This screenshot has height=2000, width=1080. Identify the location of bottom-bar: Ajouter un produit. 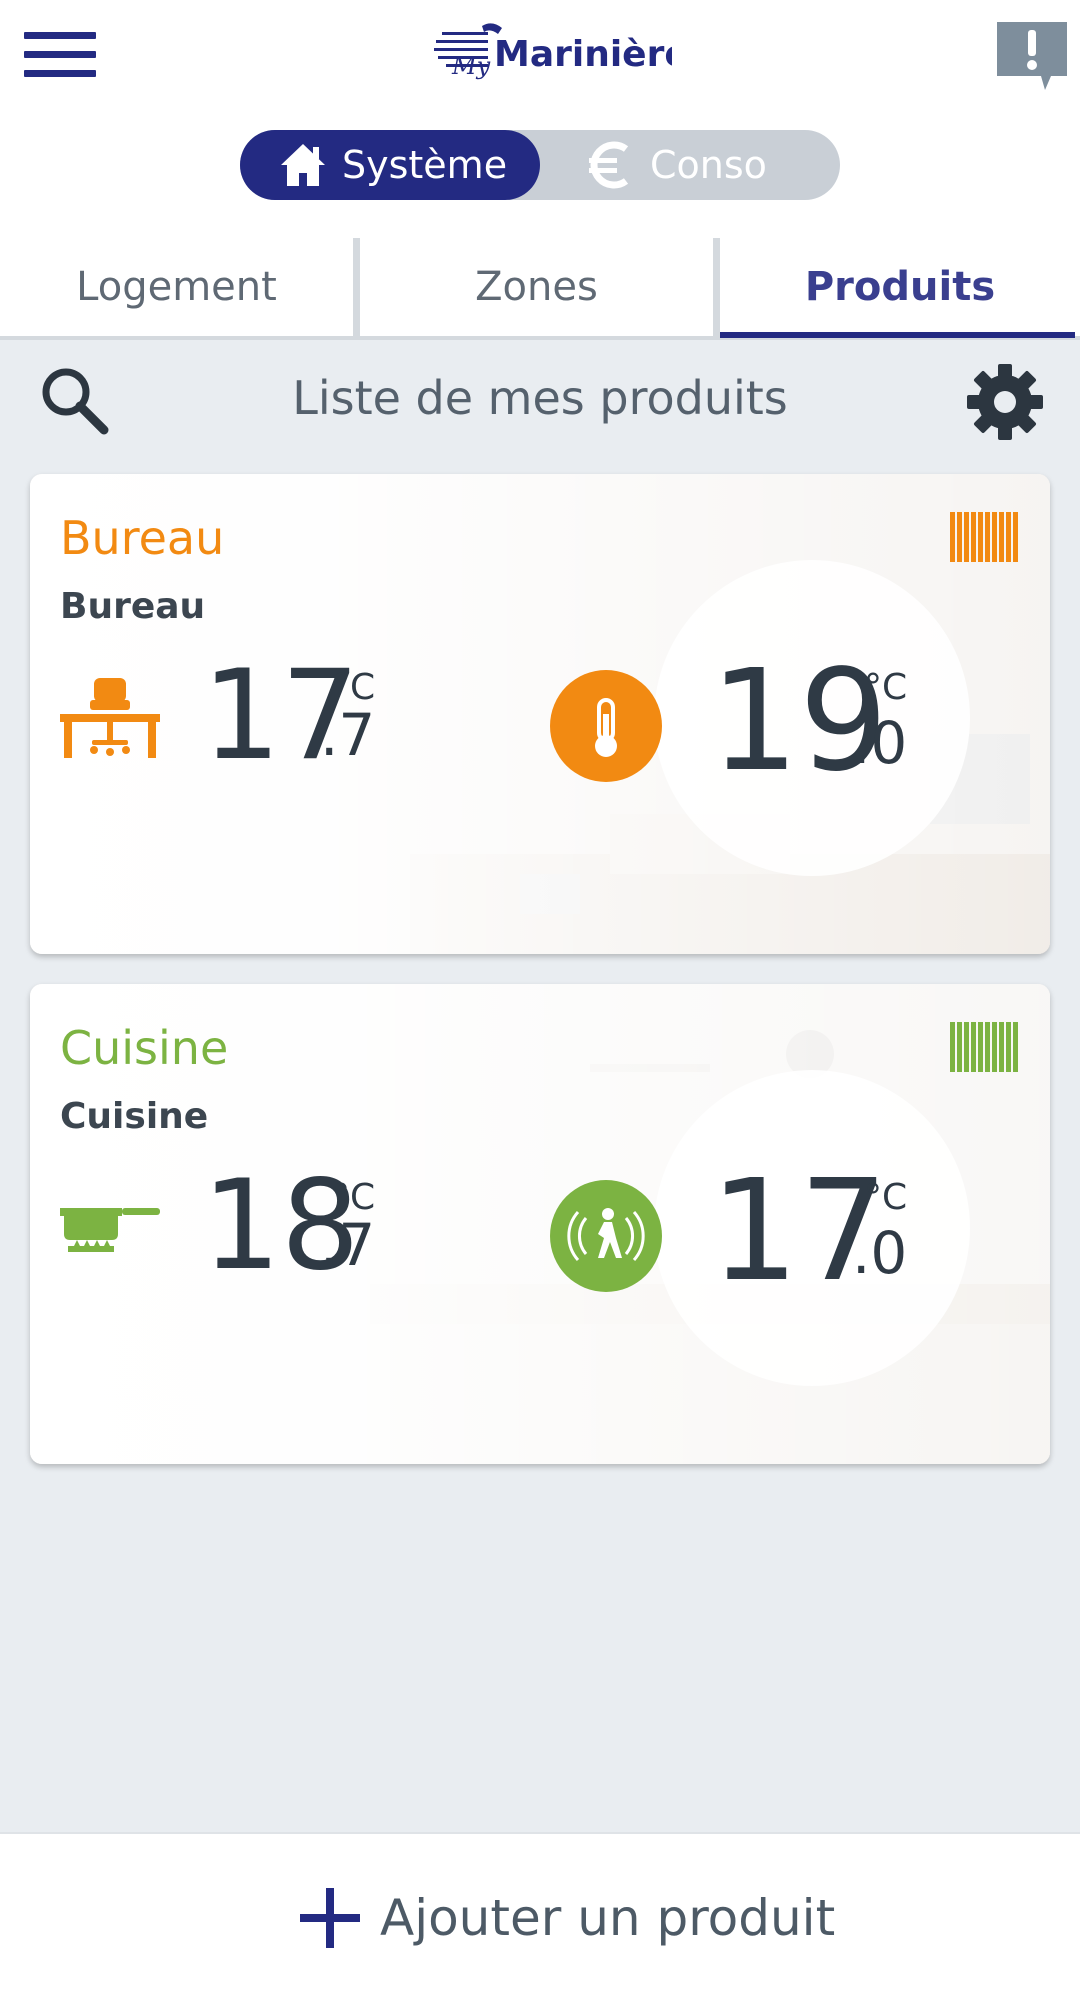
(540, 1916).